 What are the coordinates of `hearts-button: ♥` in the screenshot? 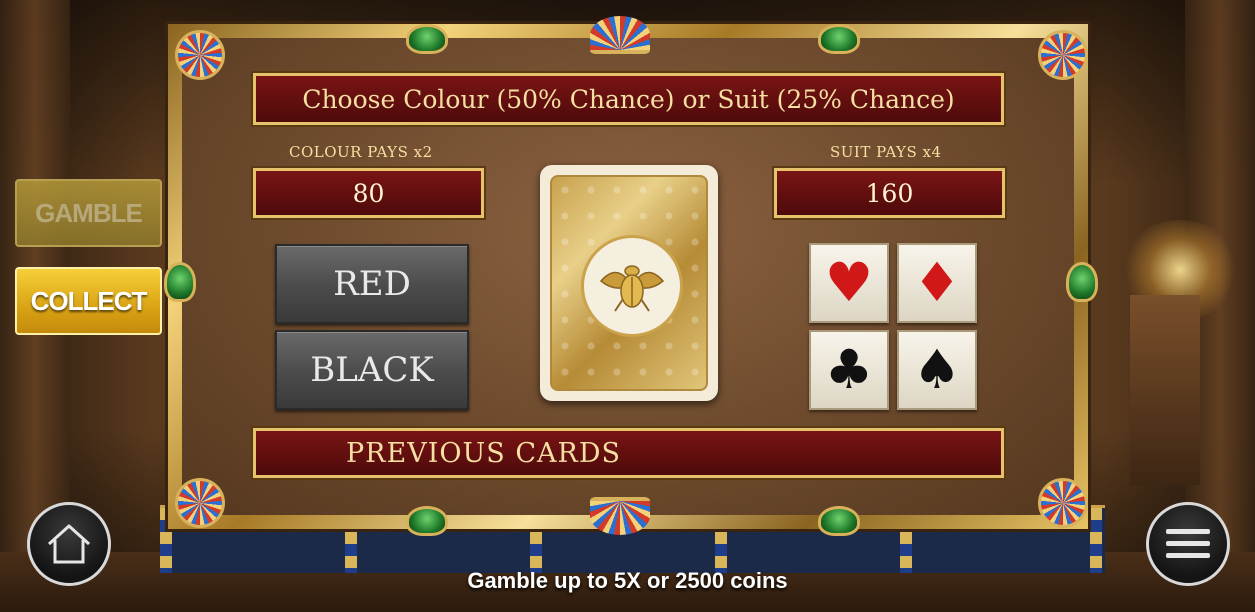 It's located at (849, 283).